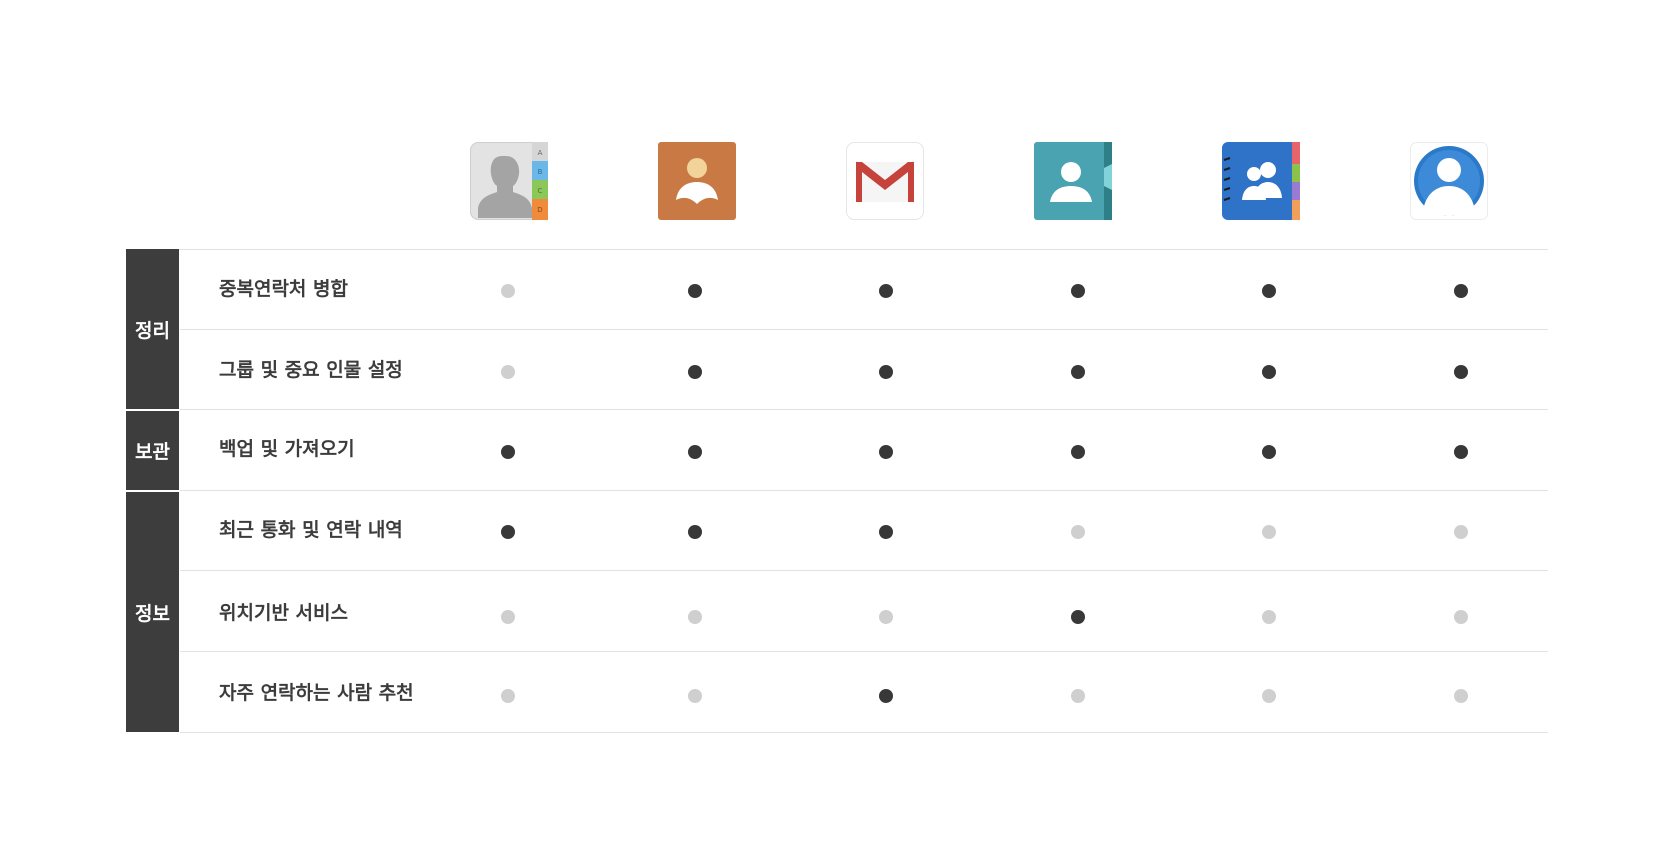 The image size is (1675, 845). I want to click on category-label: 정리, so click(152, 330).